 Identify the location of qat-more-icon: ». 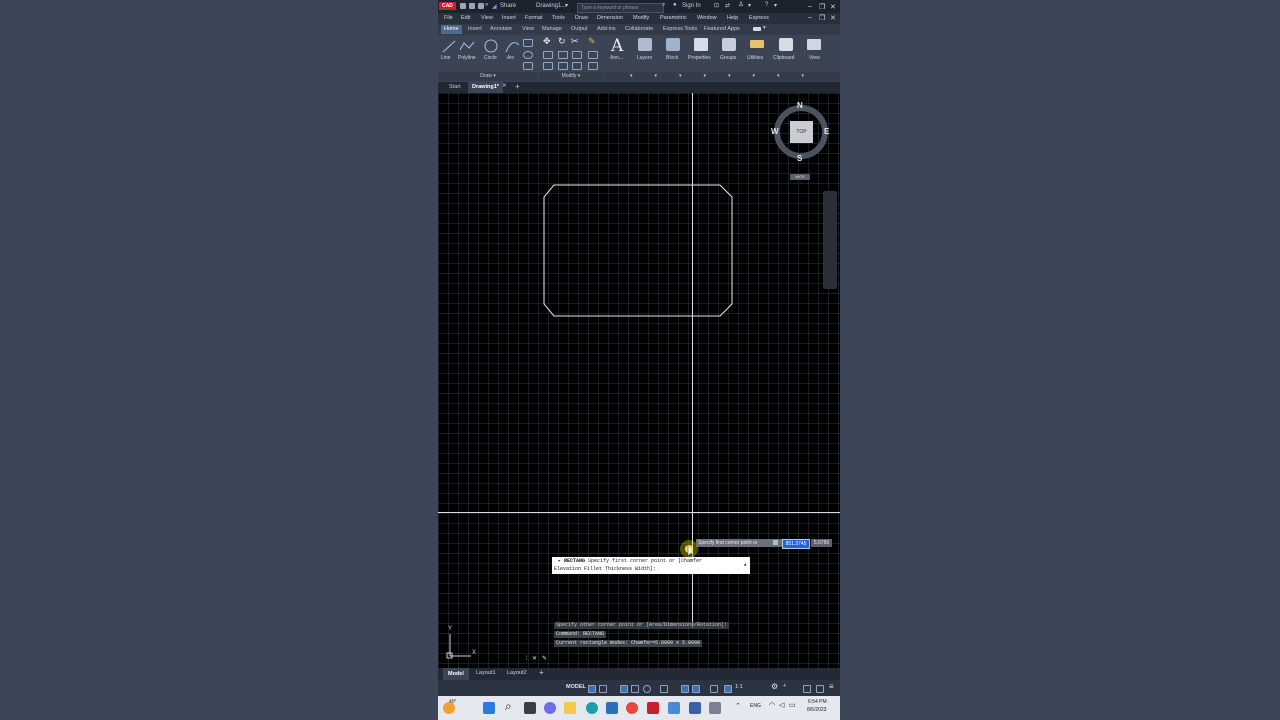
(486, 5).